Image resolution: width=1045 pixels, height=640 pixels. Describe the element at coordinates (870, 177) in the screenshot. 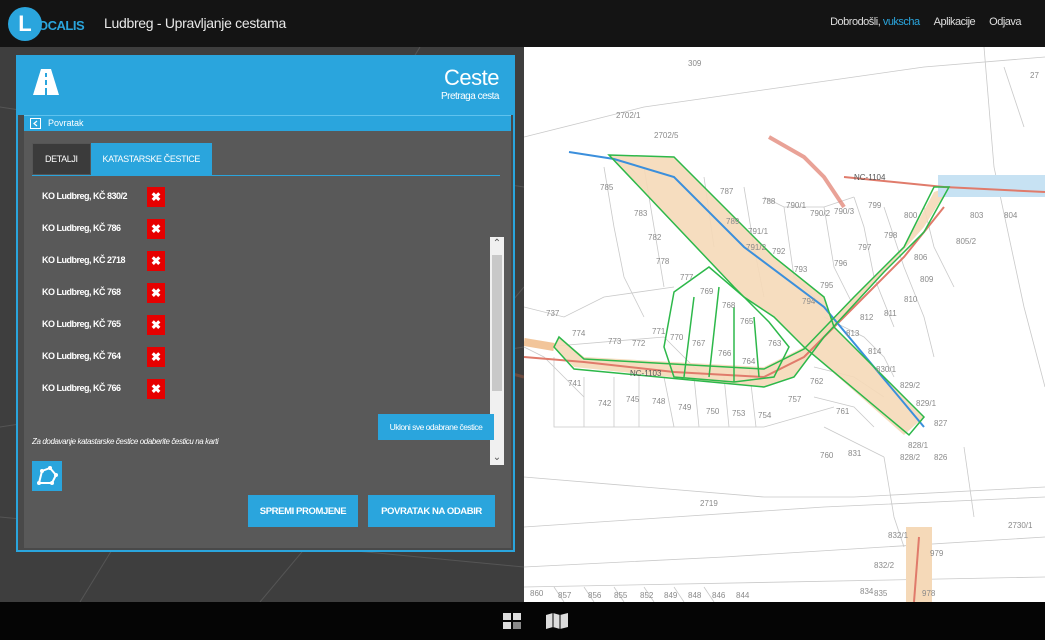

I see `map-road-label: NC-1104` at that location.